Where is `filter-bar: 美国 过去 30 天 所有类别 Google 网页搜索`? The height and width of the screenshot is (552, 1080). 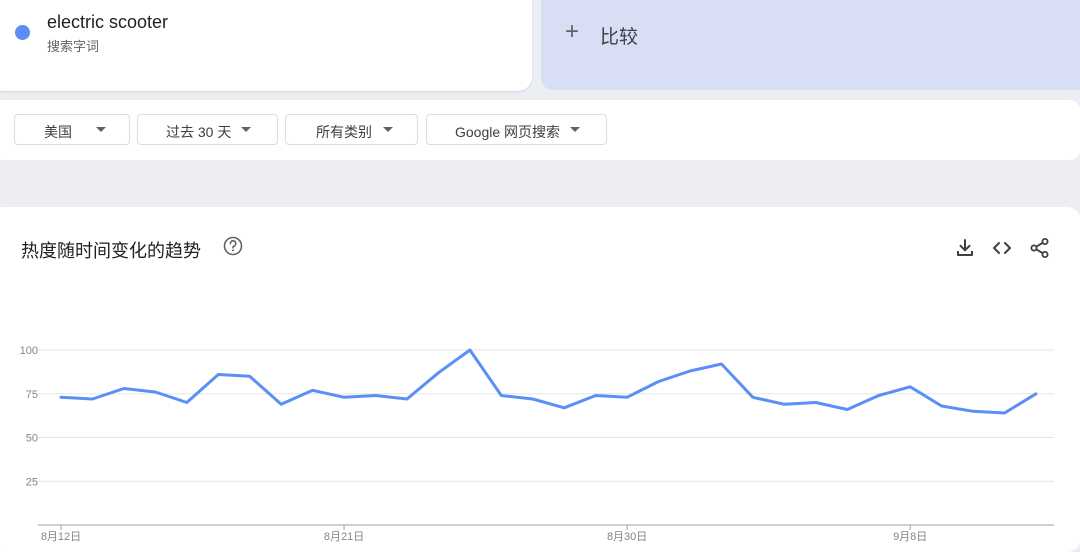 filter-bar: 美国 过去 30 天 所有类别 Google 网页搜索 is located at coordinates (540, 130).